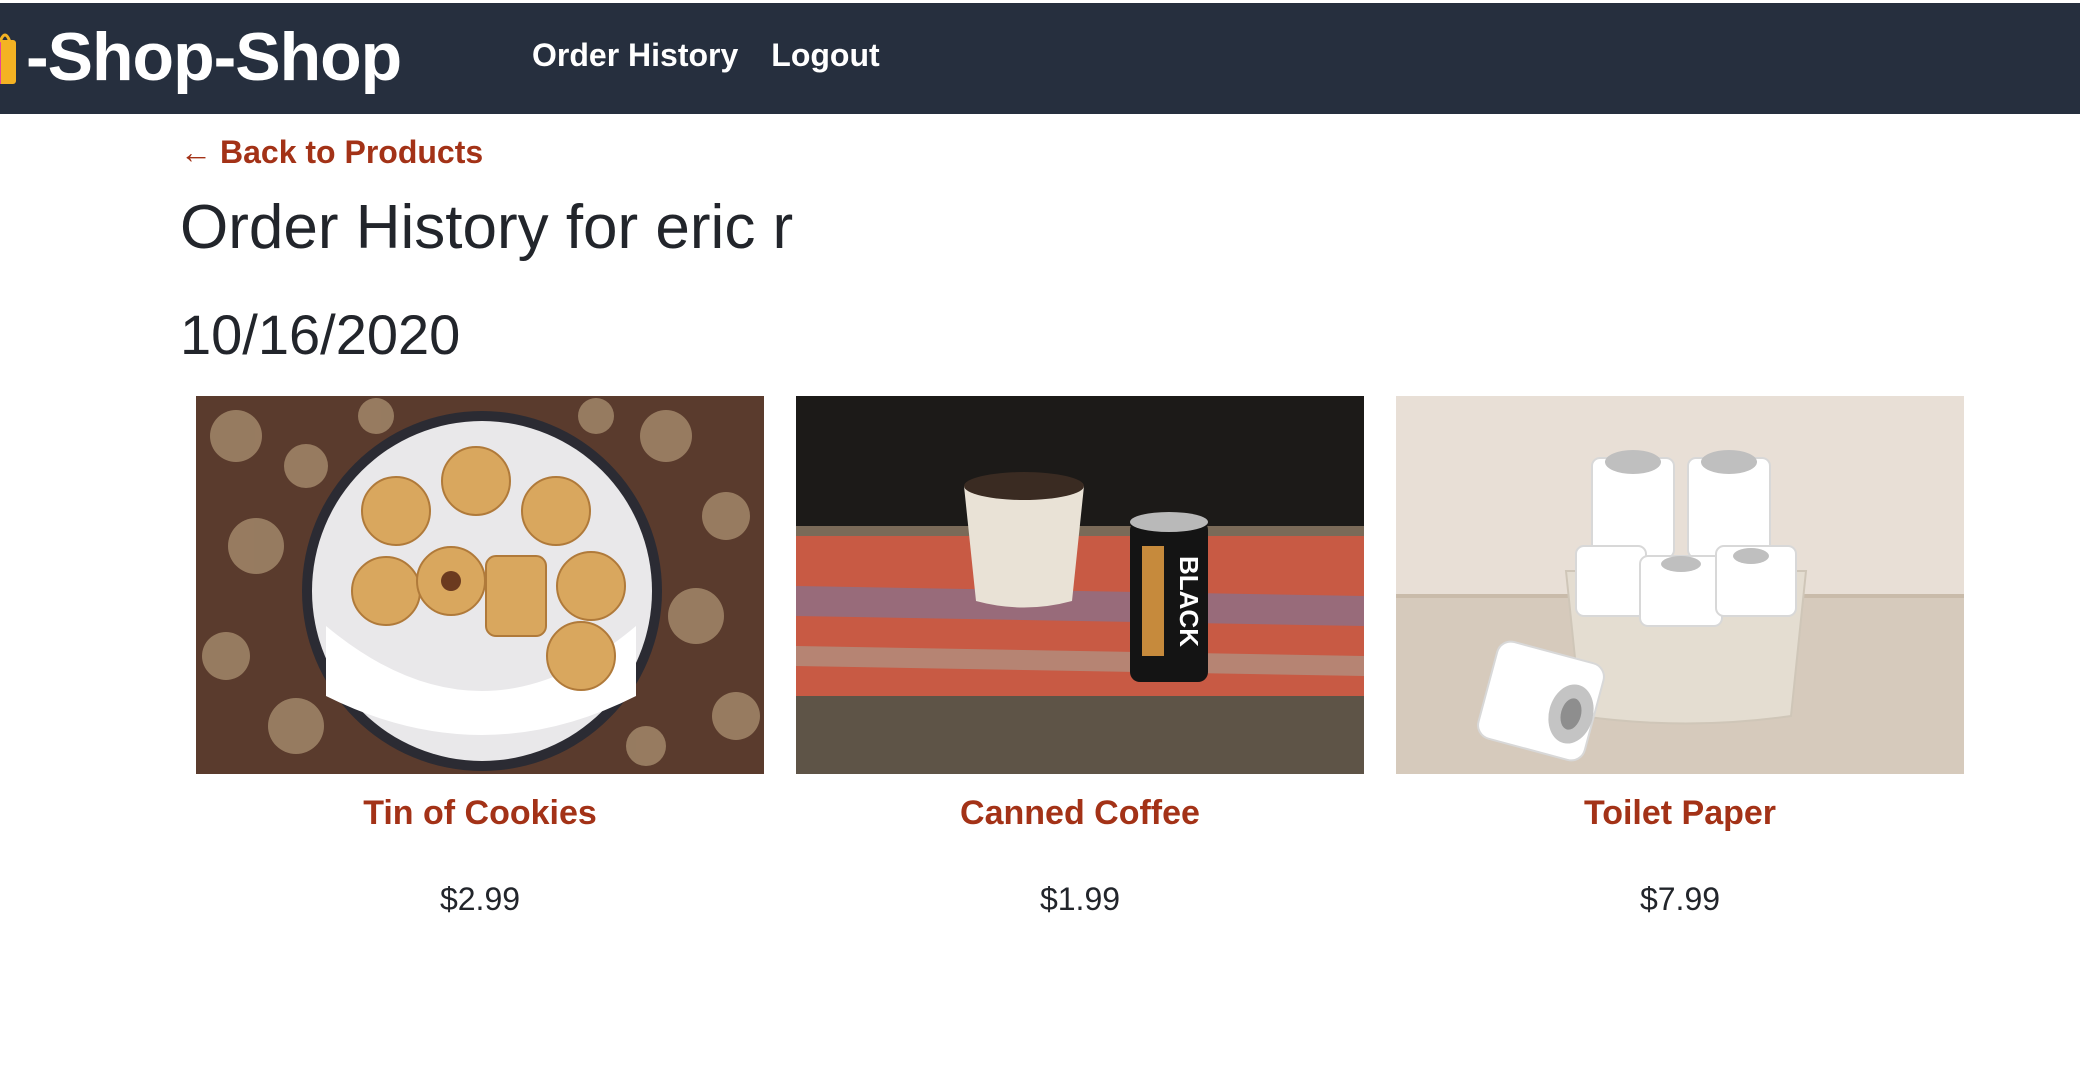  What do you see at coordinates (1189, 601) in the screenshot?
I see `svg-text: BLACK` at bounding box center [1189, 601].